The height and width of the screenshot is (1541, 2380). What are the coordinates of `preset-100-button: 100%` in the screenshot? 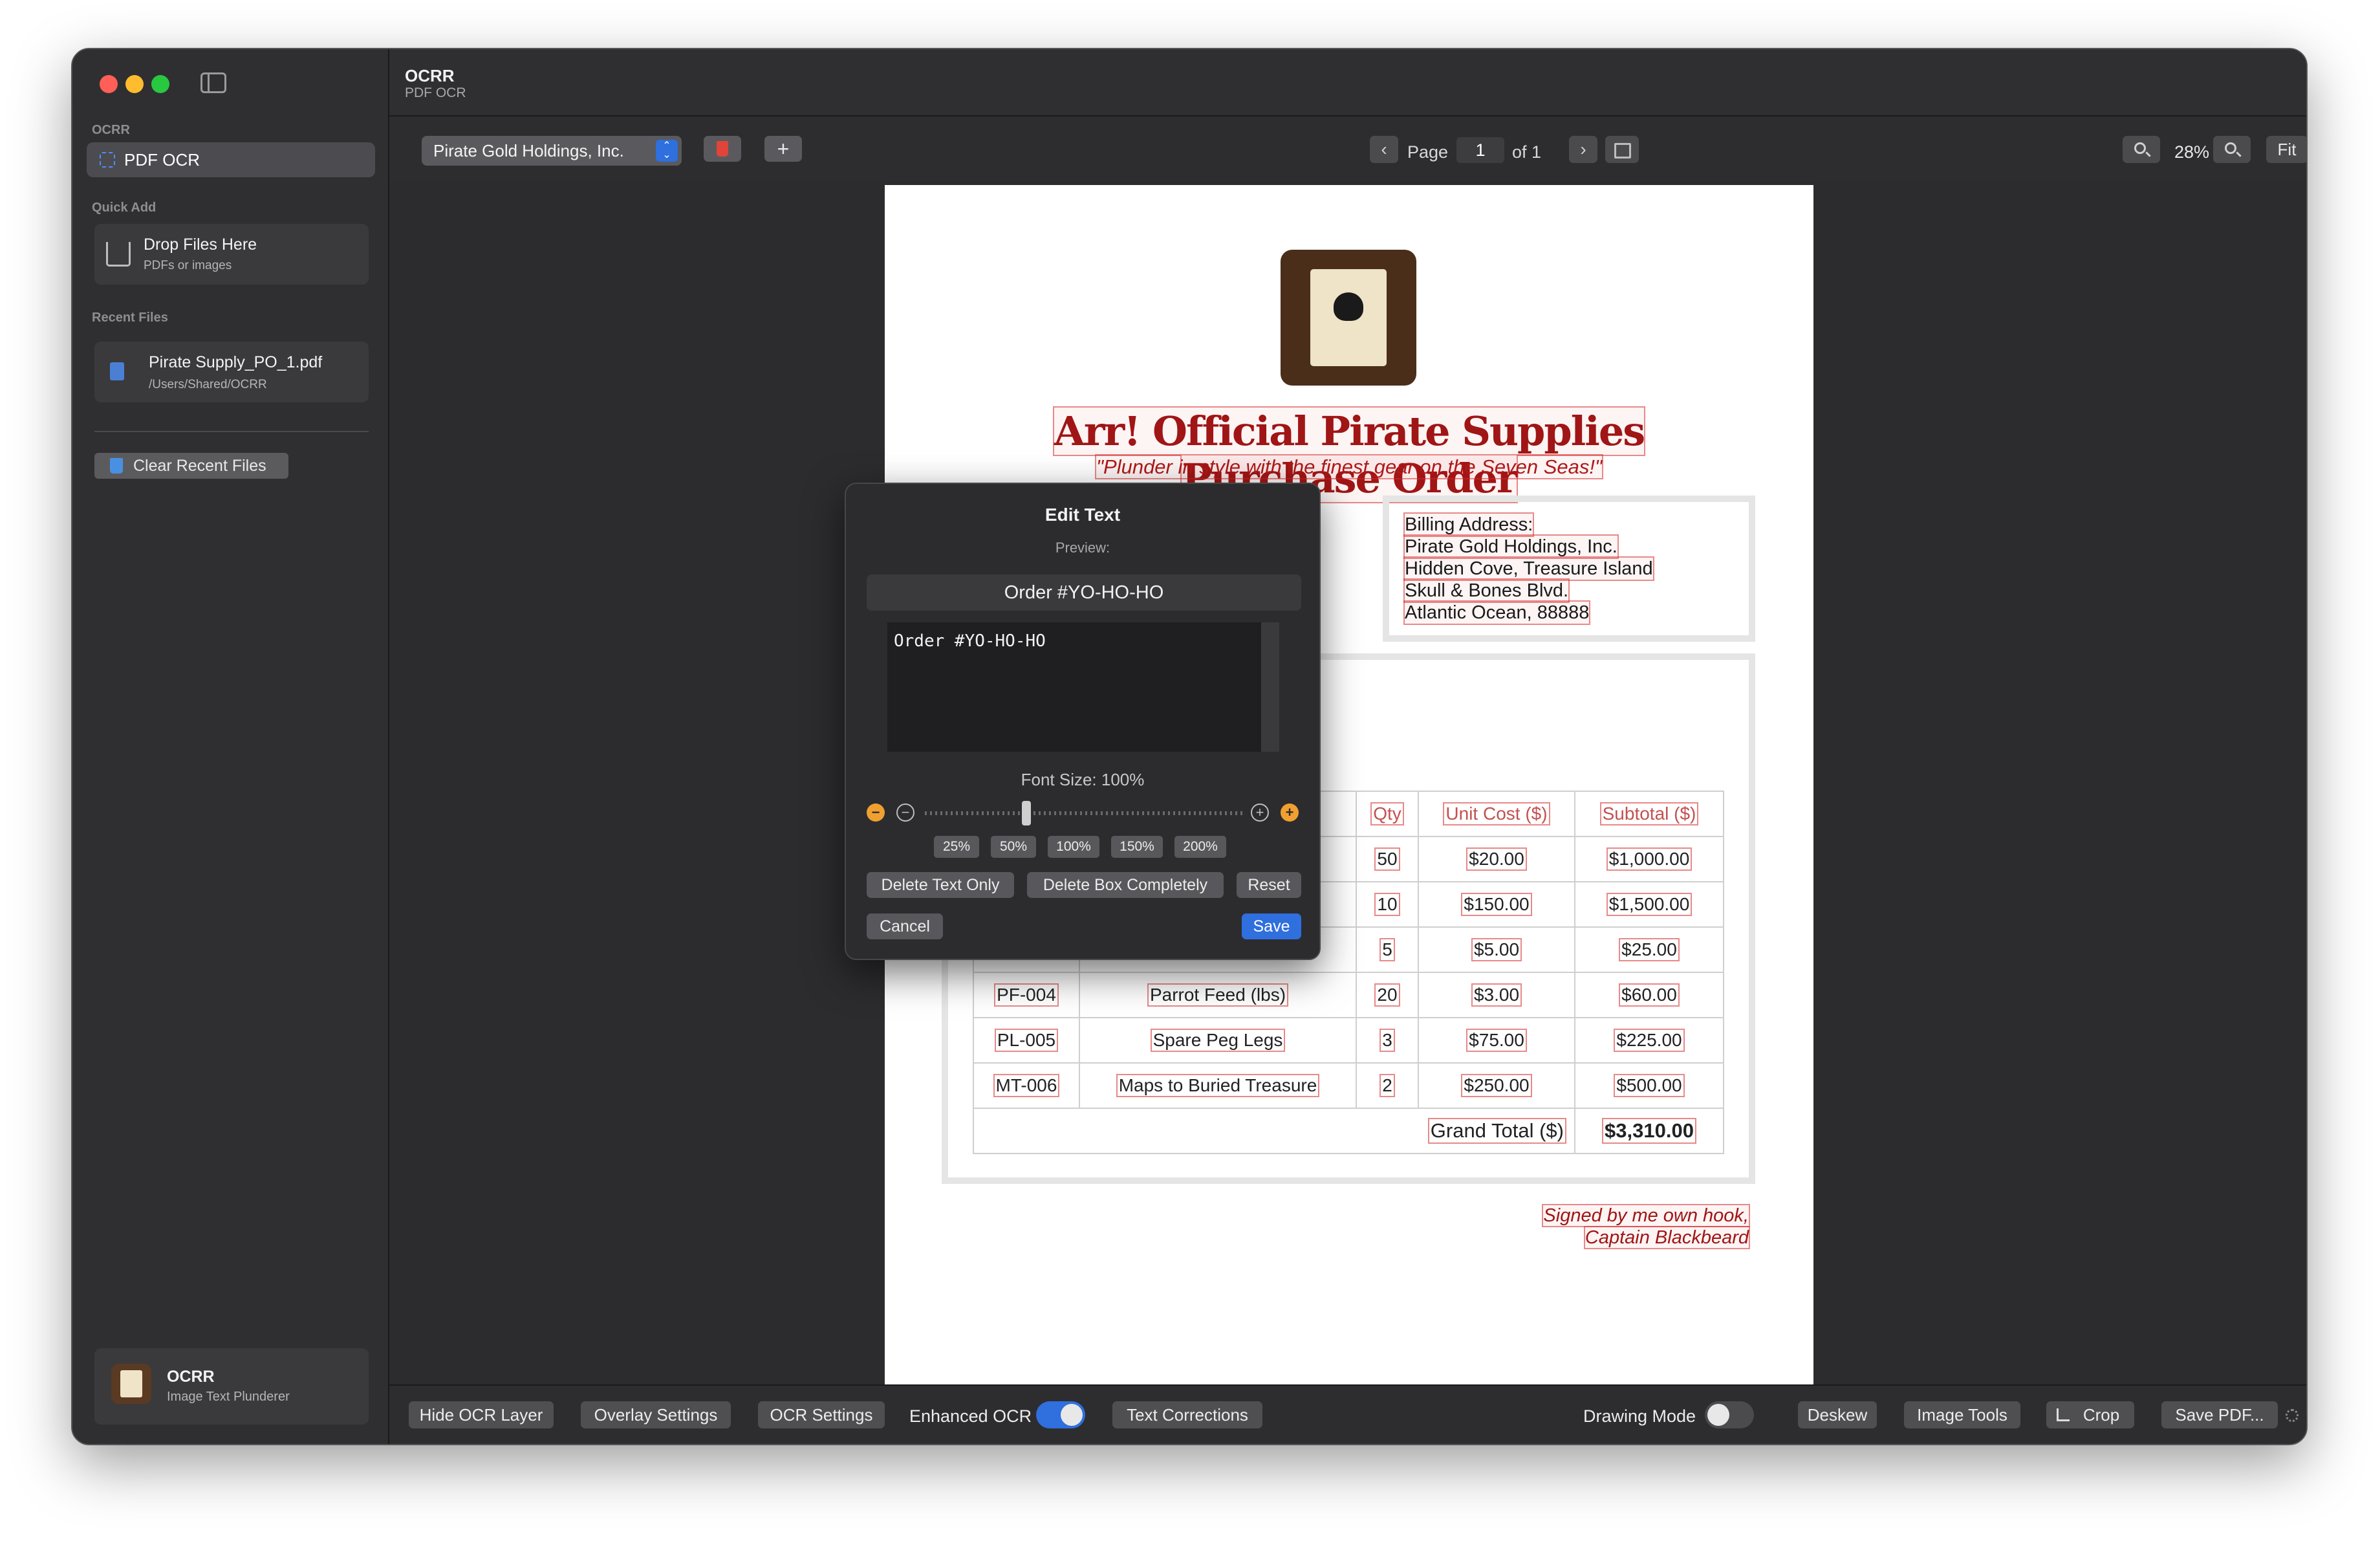 It's located at (1073, 847).